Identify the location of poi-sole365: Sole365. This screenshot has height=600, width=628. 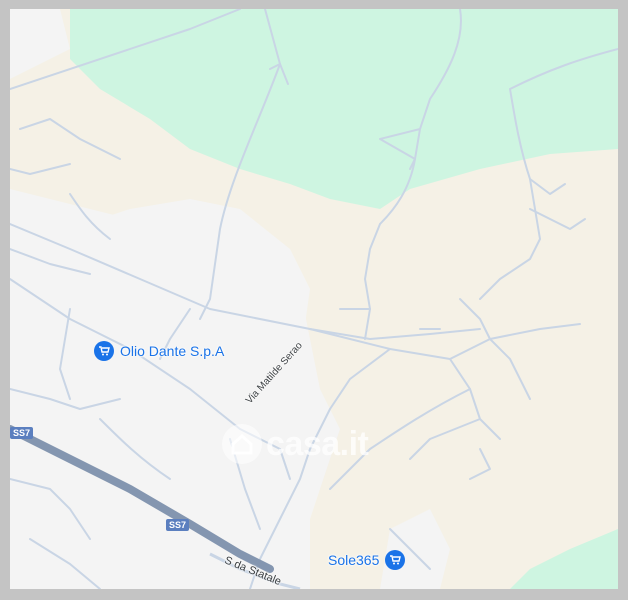
(367, 560).